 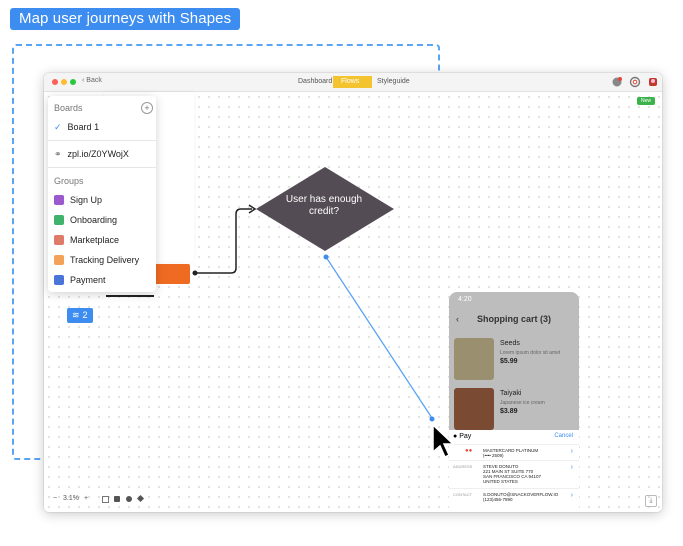 I want to click on product-name: Taiyaki, so click(x=511, y=393).